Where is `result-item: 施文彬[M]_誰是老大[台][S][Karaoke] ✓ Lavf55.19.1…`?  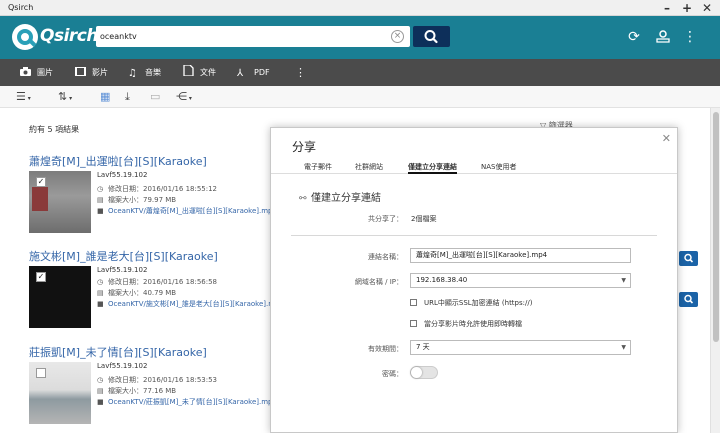 result-item: 施文彬[M]_誰是老大[台][S][Karaoke] ✓ Lavf55.19.1… is located at coordinates (156, 288).